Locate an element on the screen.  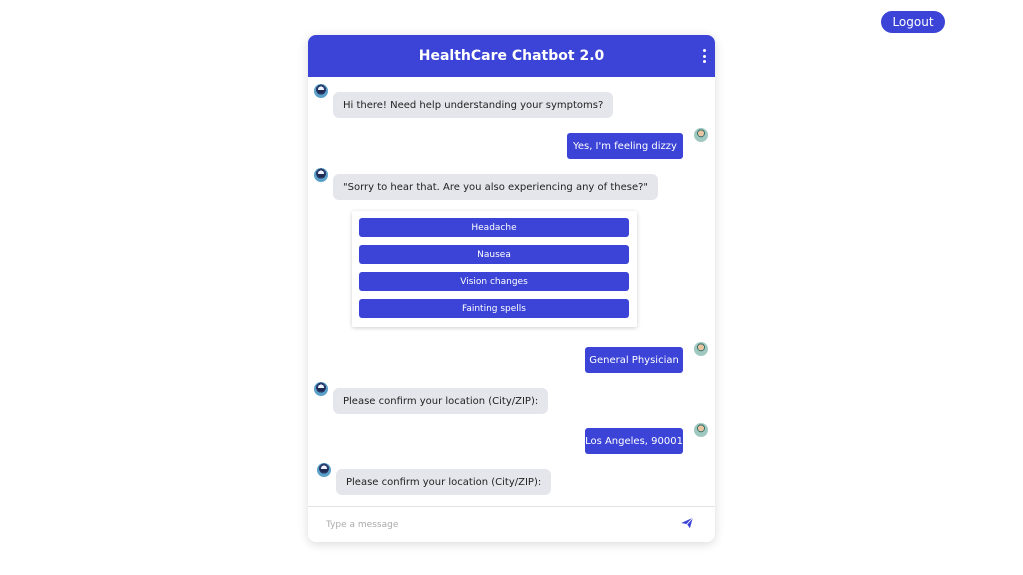
logout-button: Logout is located at coordinates (913, 22).